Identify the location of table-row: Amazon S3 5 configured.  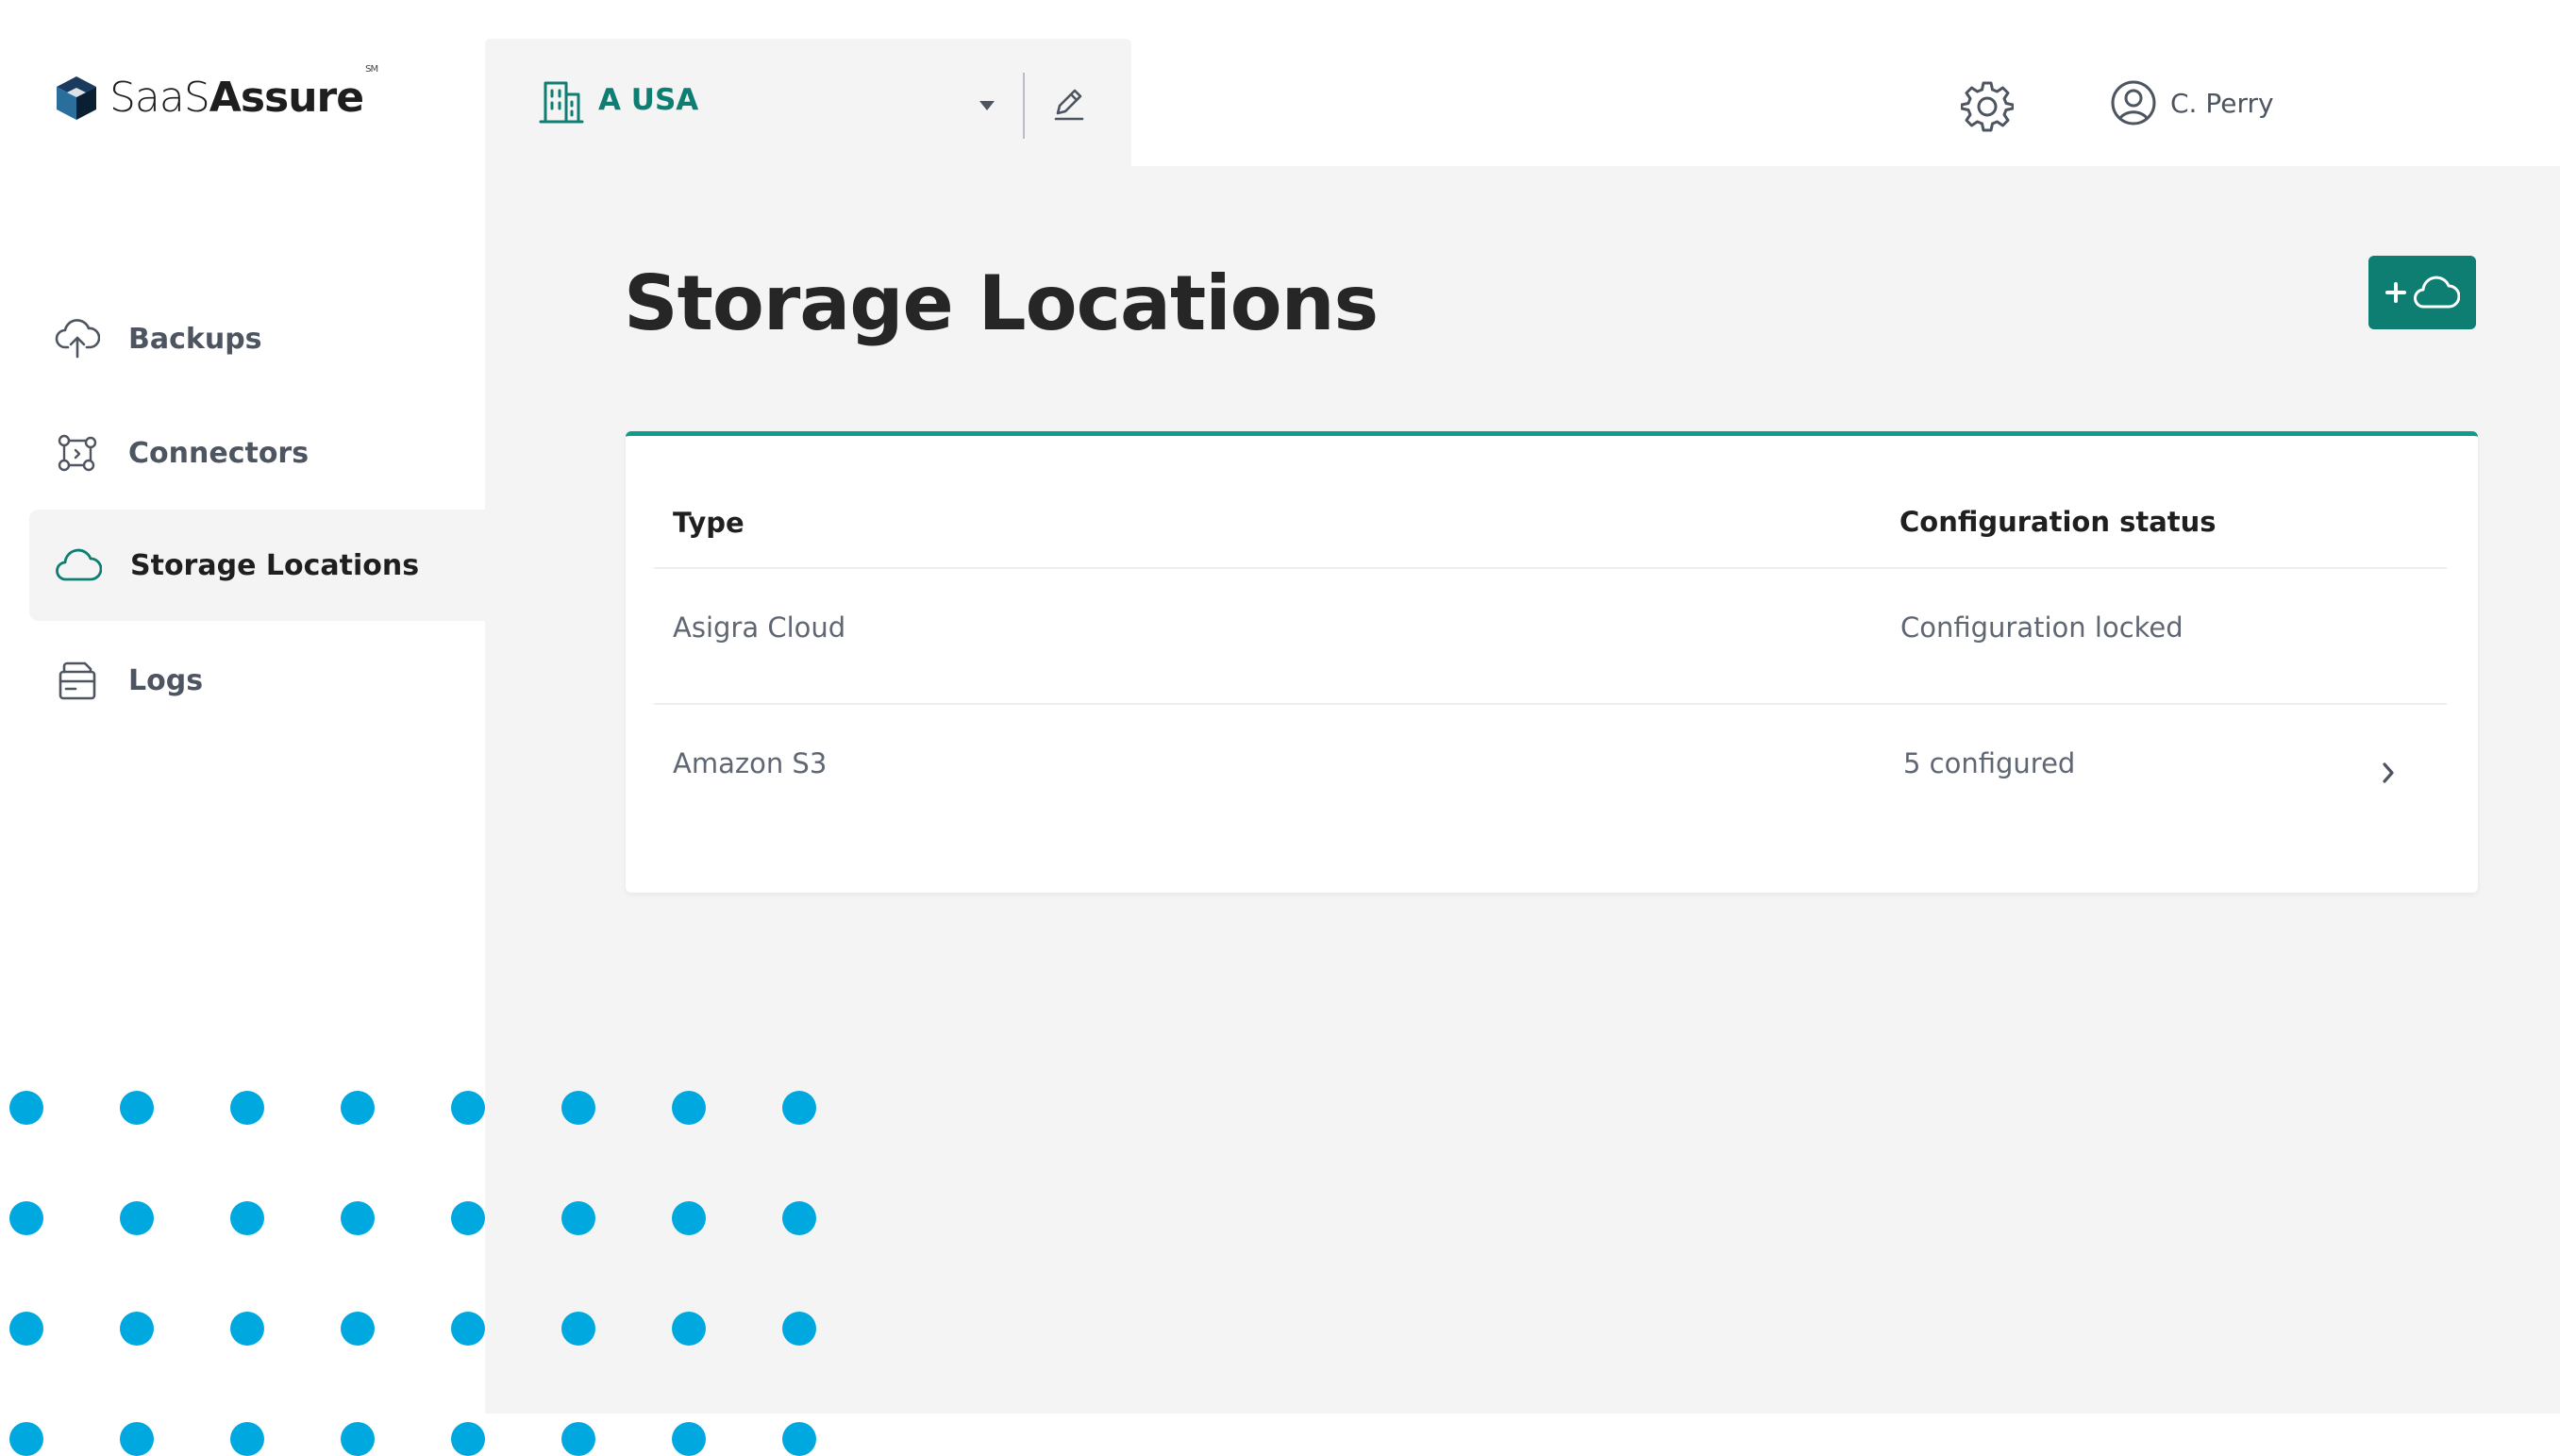
(1552, 767).